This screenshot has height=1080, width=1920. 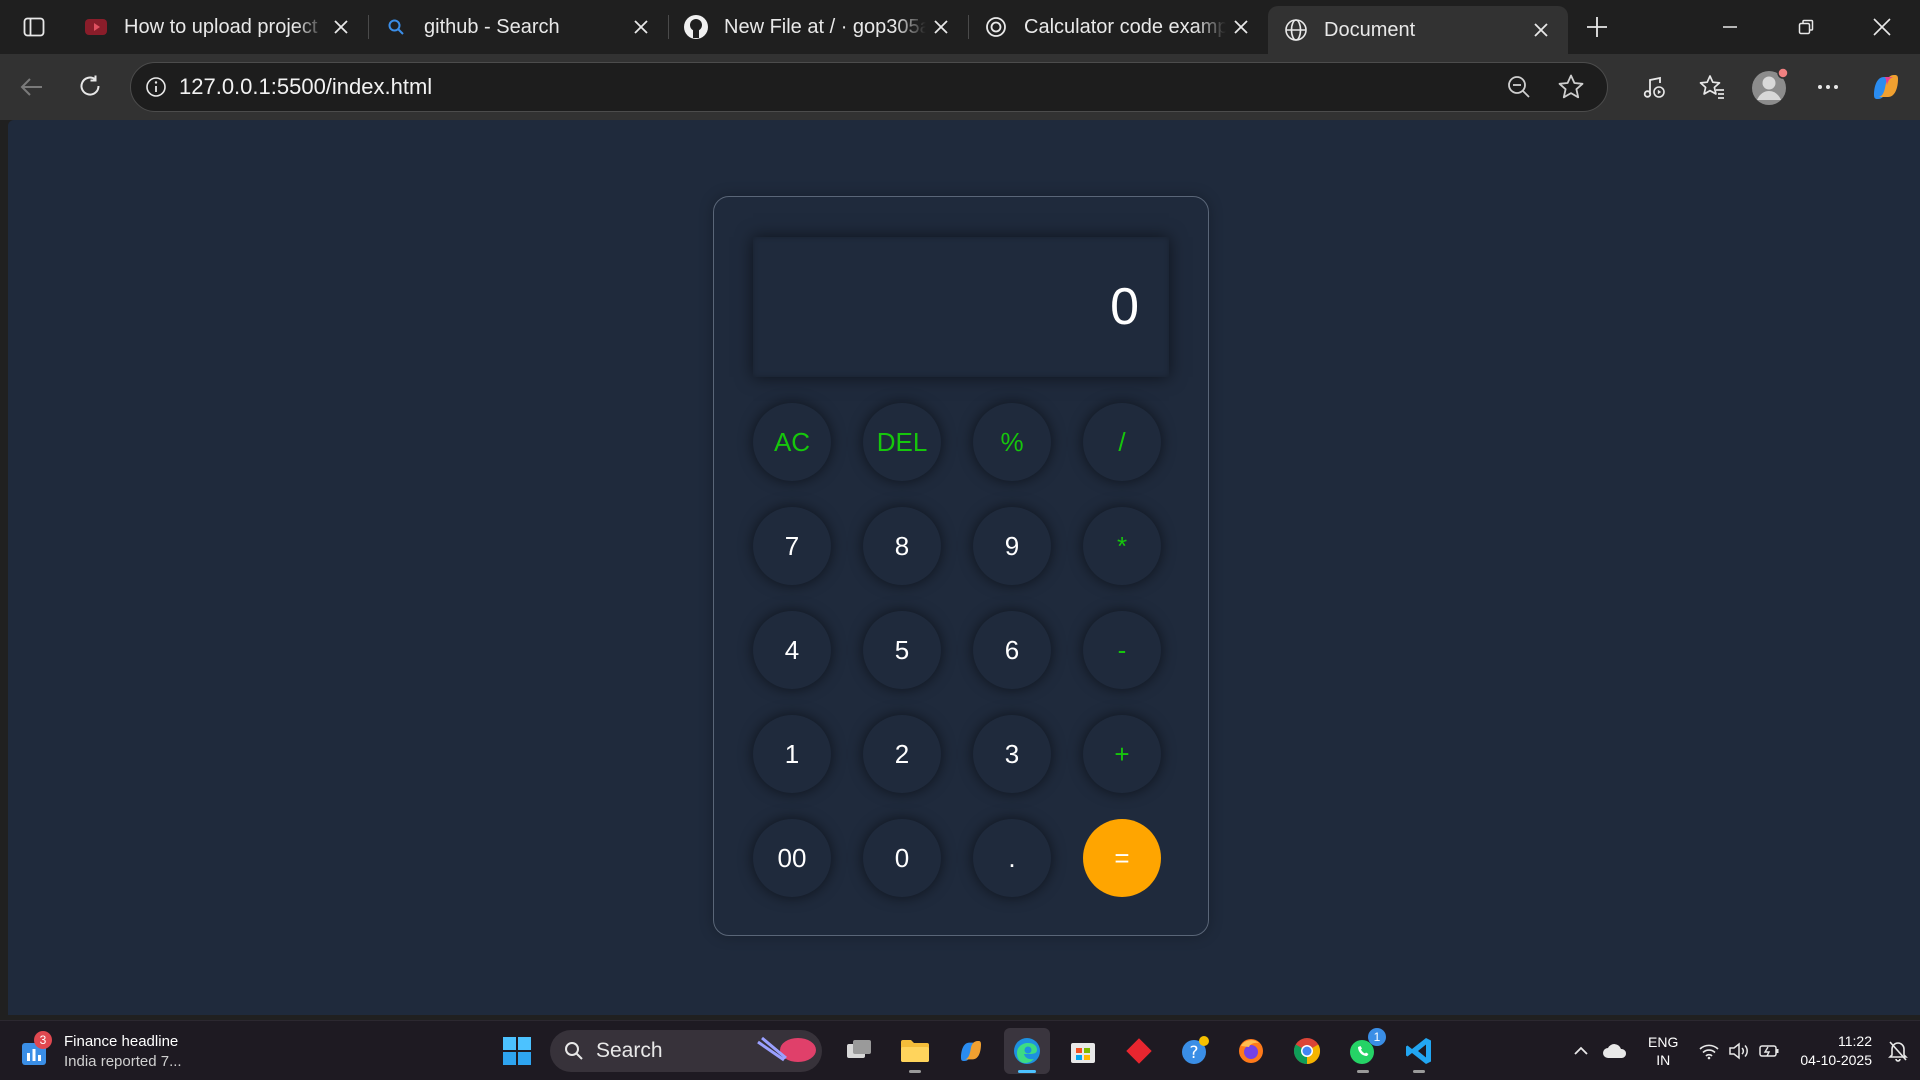 What do you see at coordinates (1418, 30) in the screenshot?
I see `tab-document: Document` at bounding box center [1418, 30].